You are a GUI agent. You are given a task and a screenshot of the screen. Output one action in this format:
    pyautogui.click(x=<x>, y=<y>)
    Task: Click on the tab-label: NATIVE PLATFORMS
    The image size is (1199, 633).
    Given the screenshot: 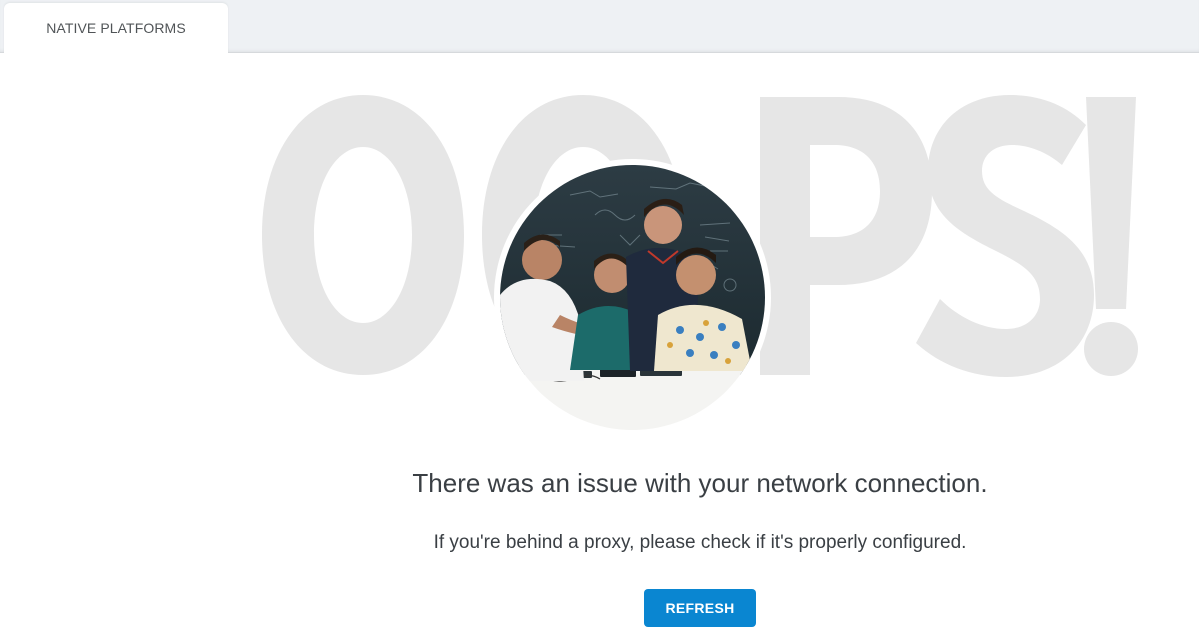 What is the action you would take?
    pyautogui.click(x=116, y=28)
    